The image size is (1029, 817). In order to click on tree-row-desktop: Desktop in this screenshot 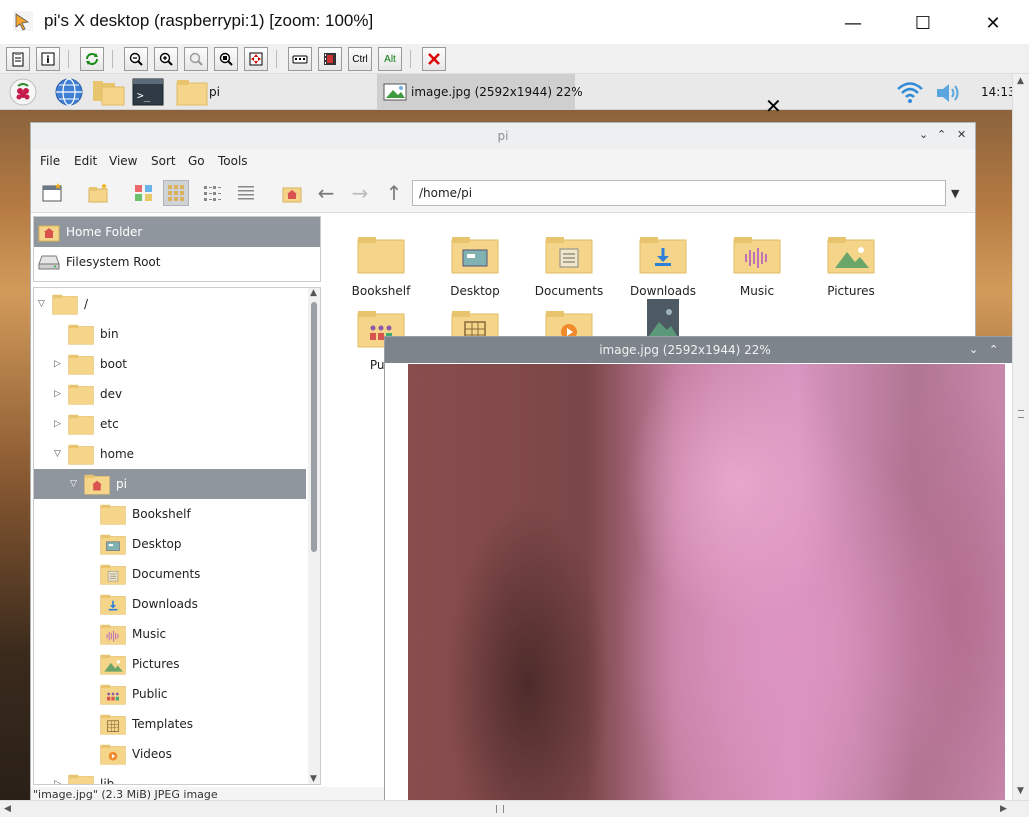, I will do `click(170, 544)`.